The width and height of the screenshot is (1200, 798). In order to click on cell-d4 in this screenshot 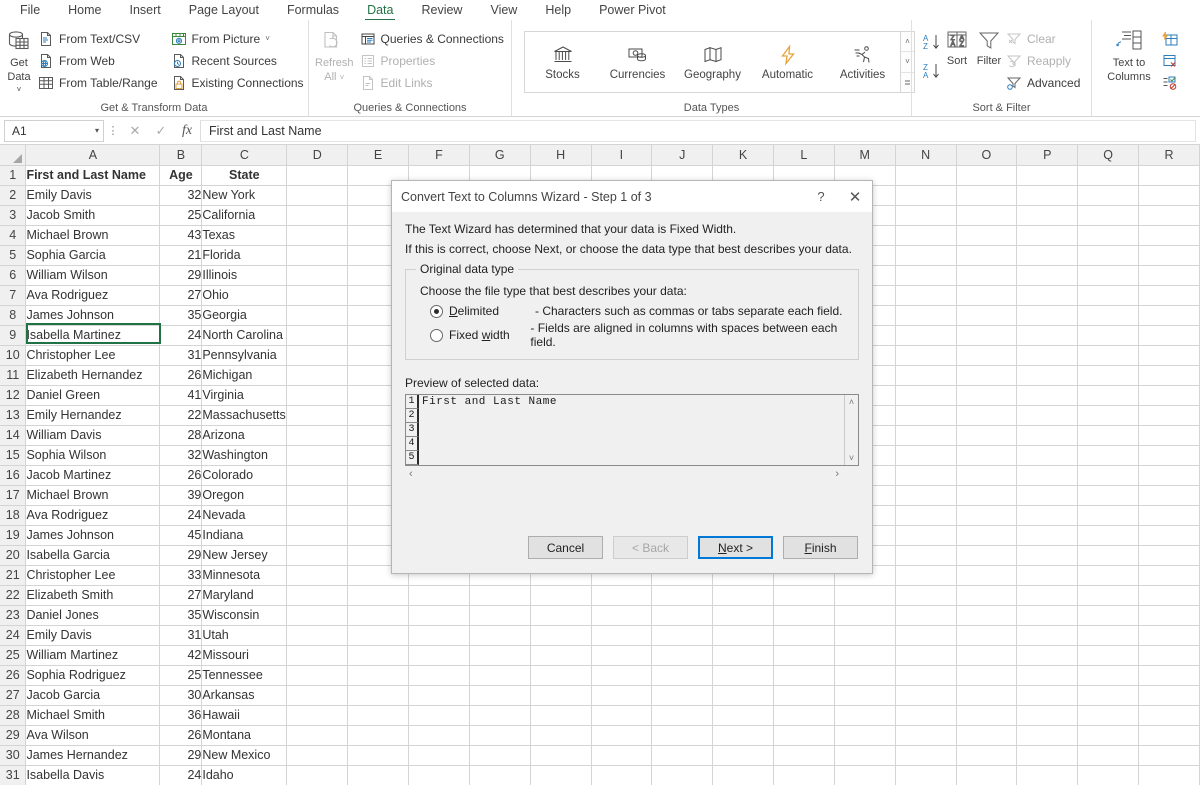, I will do `click(317, 235)`.